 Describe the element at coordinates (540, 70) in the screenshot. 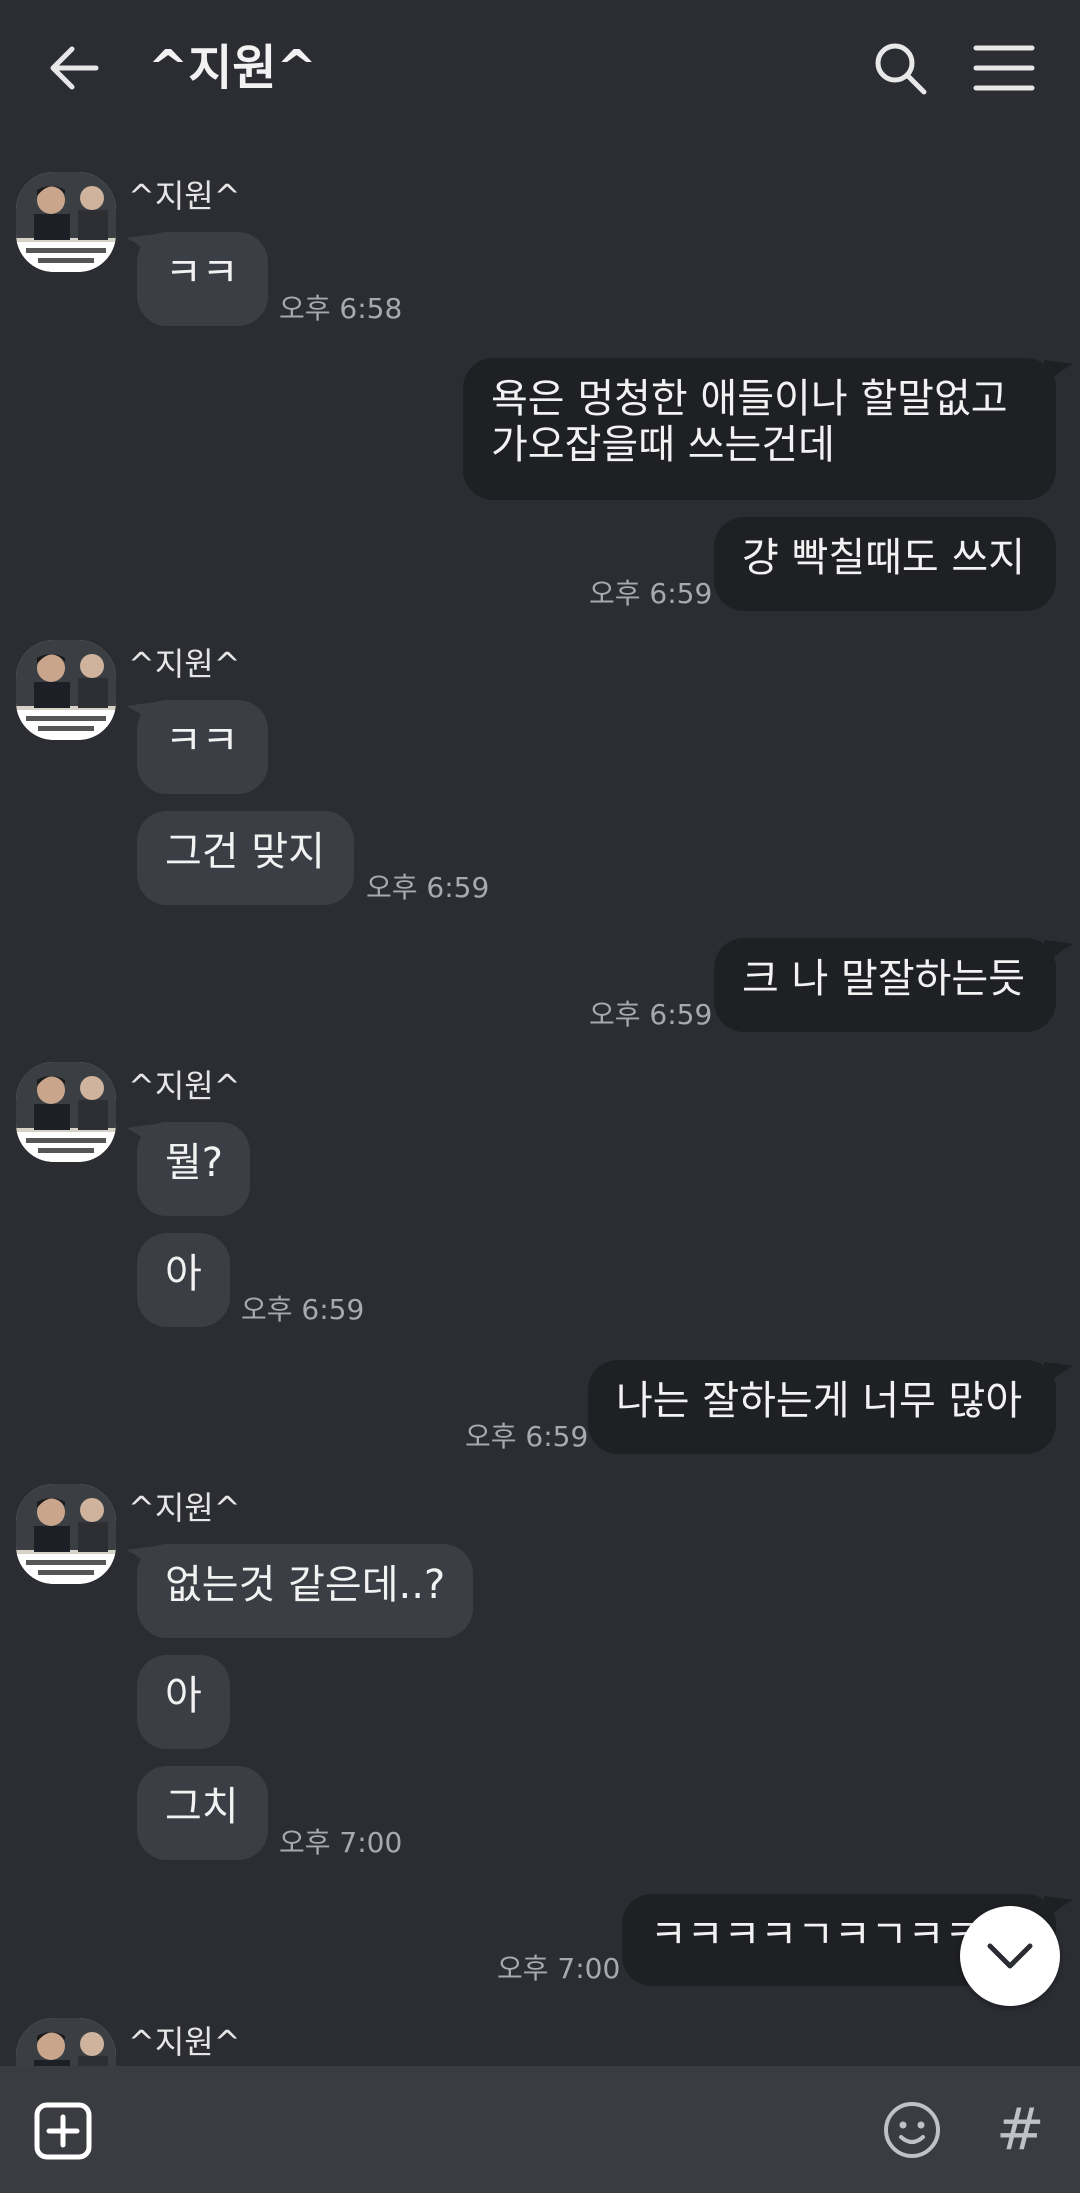

I see `top-bar: ^지원^` at that location.